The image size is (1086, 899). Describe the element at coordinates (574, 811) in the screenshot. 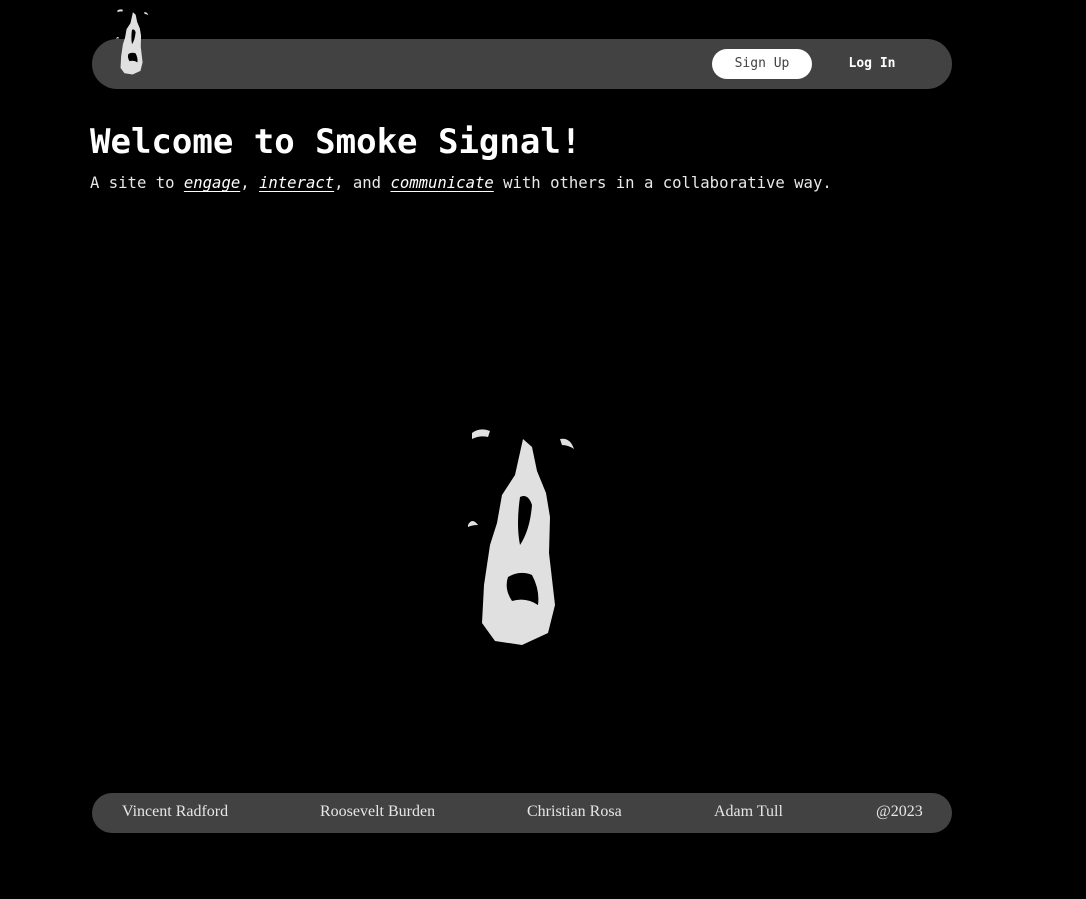

I see `footer-credit-christian-rosa: Christian Rosa` at that location.